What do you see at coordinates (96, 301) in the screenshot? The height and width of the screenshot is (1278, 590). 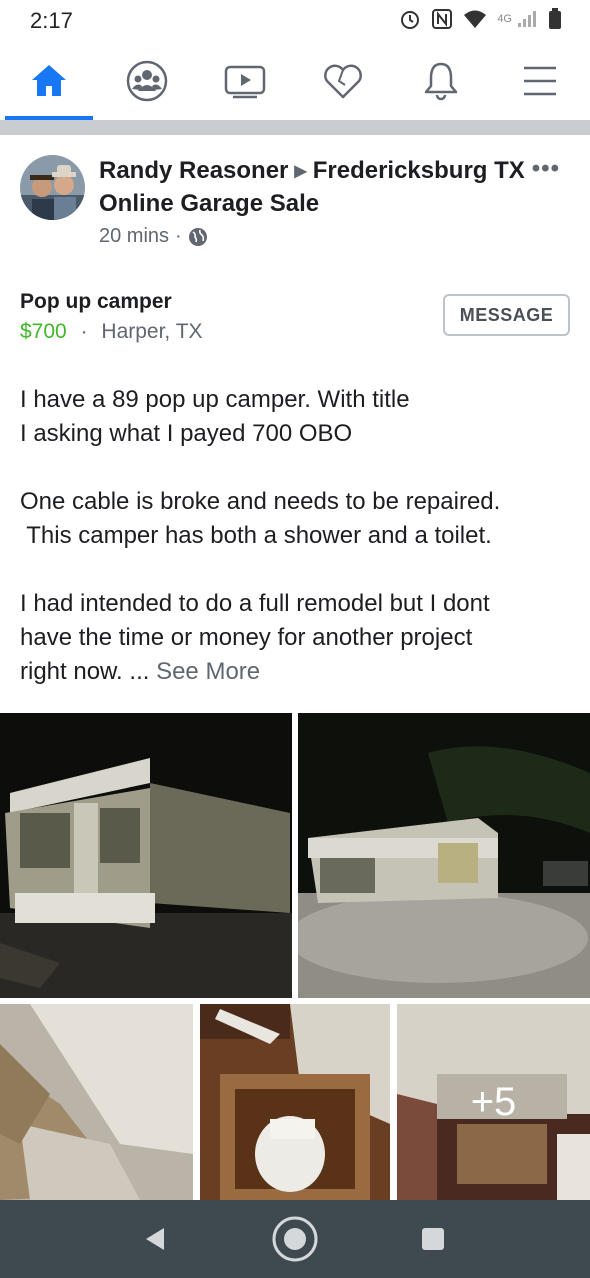 I see `listing-title: Pop up camper` at bounding box center [96, 301].